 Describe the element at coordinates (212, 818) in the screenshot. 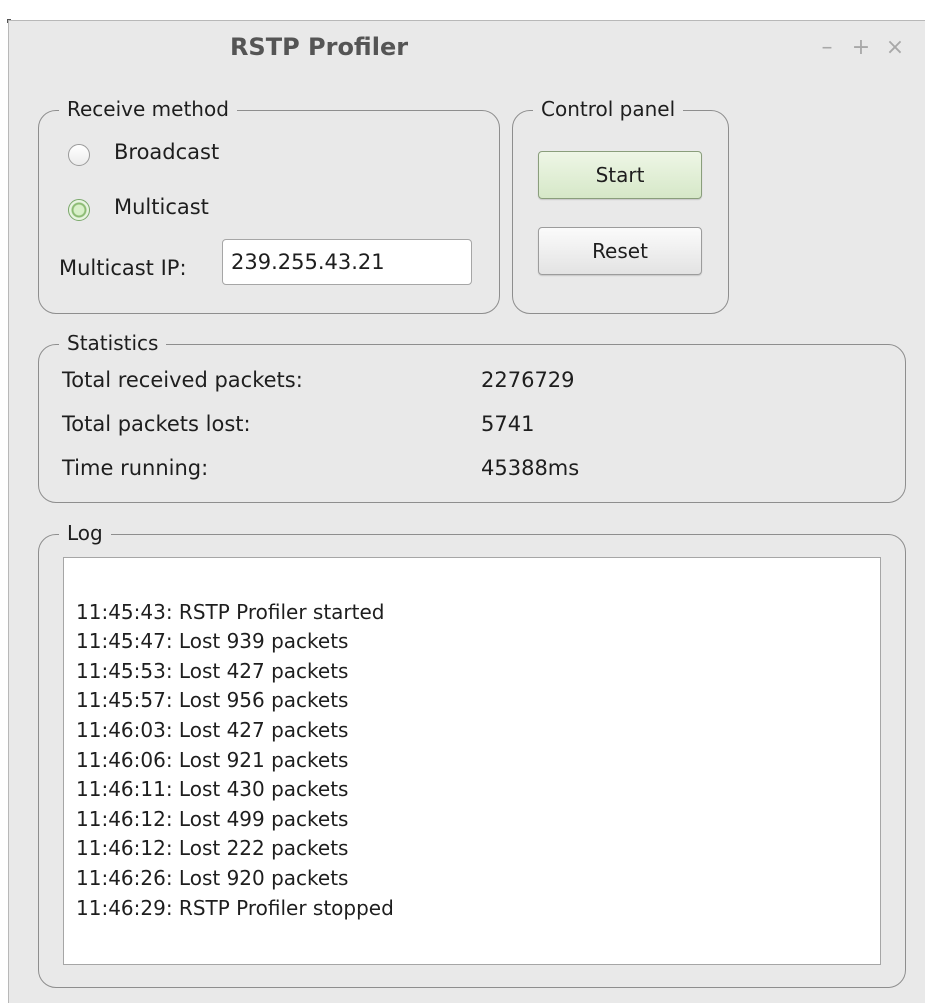

I see `log-line: 11:46:12: Lost 499 packets` at that location.